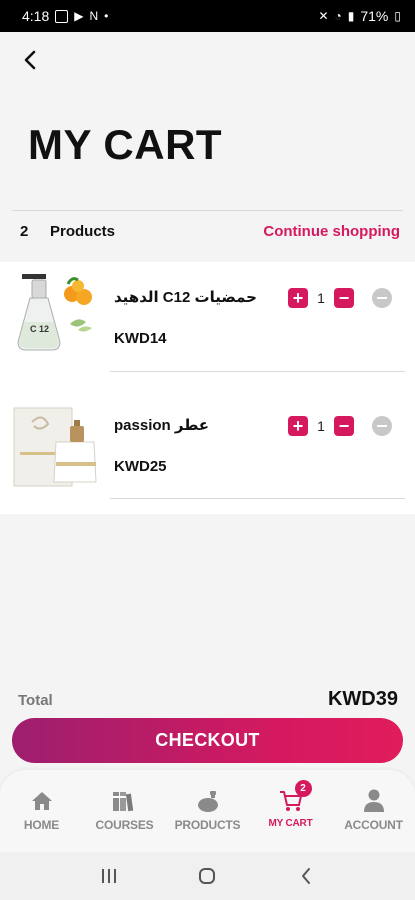  I want to click on tab-products: PRODUCTS, so click(207, 812).